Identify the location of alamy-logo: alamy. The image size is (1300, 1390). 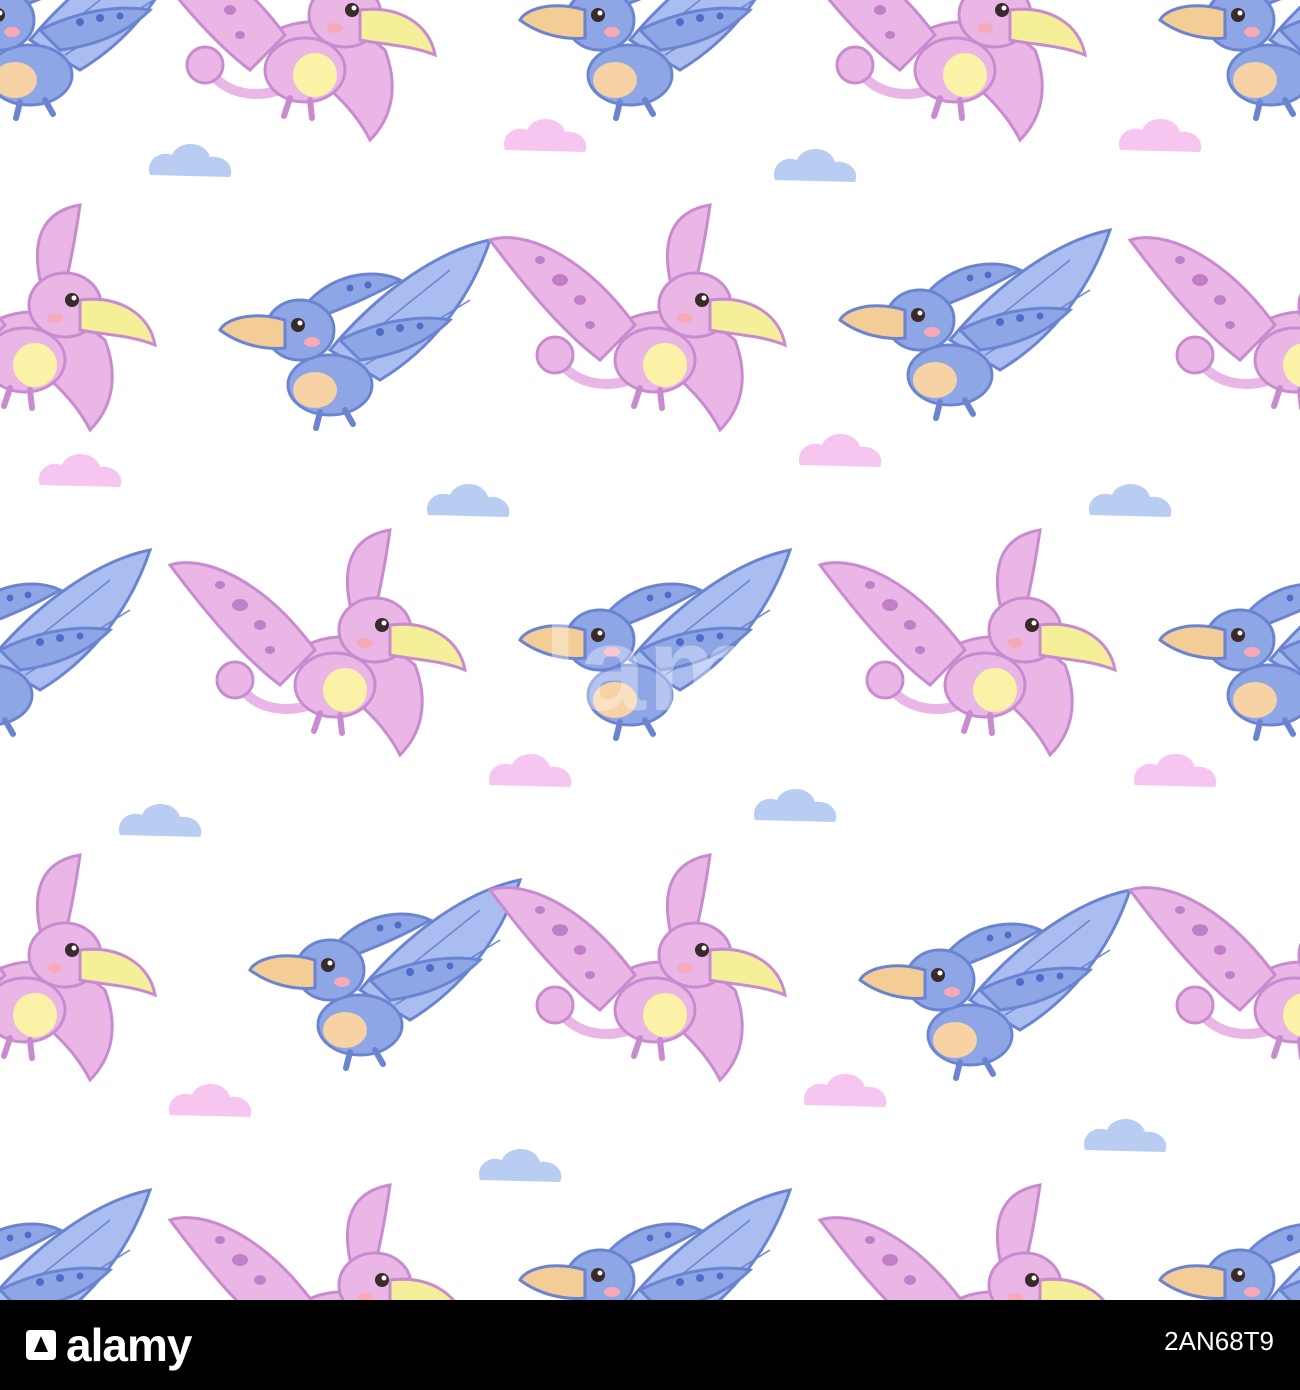
(108, 1345).